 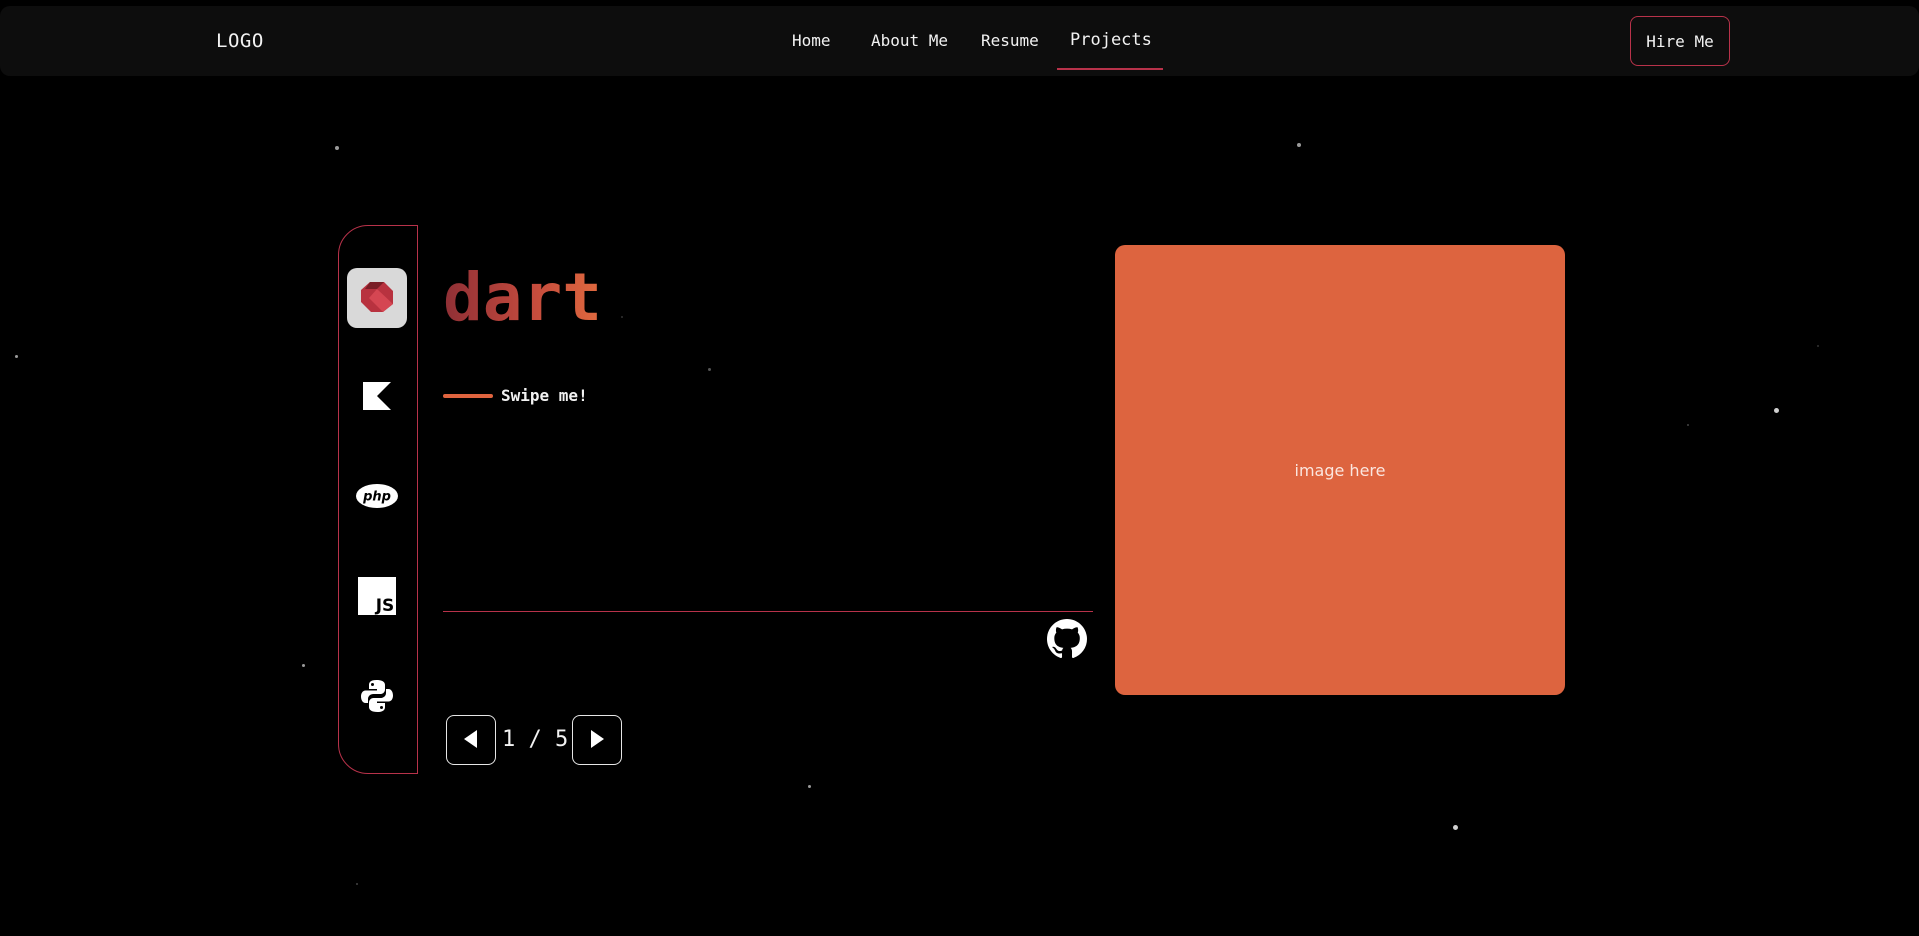 I want to click on php-icon: php, so click(x=377, y=498).